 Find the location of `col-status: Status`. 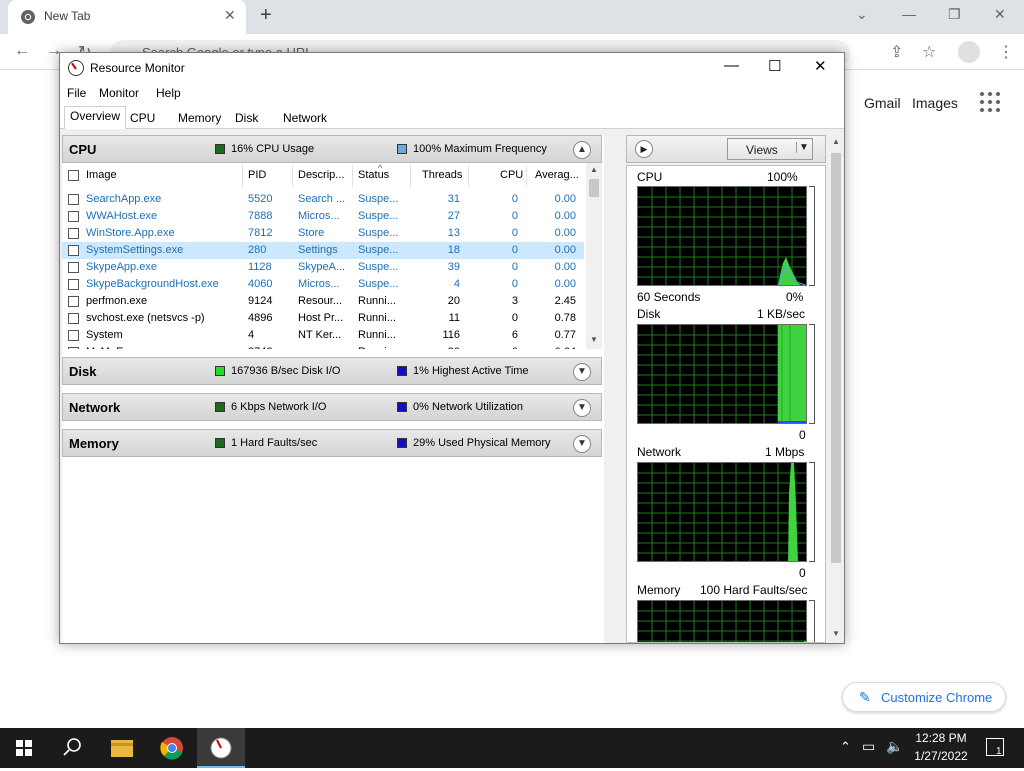

col-status: Status is located at coordinates (373, 175).